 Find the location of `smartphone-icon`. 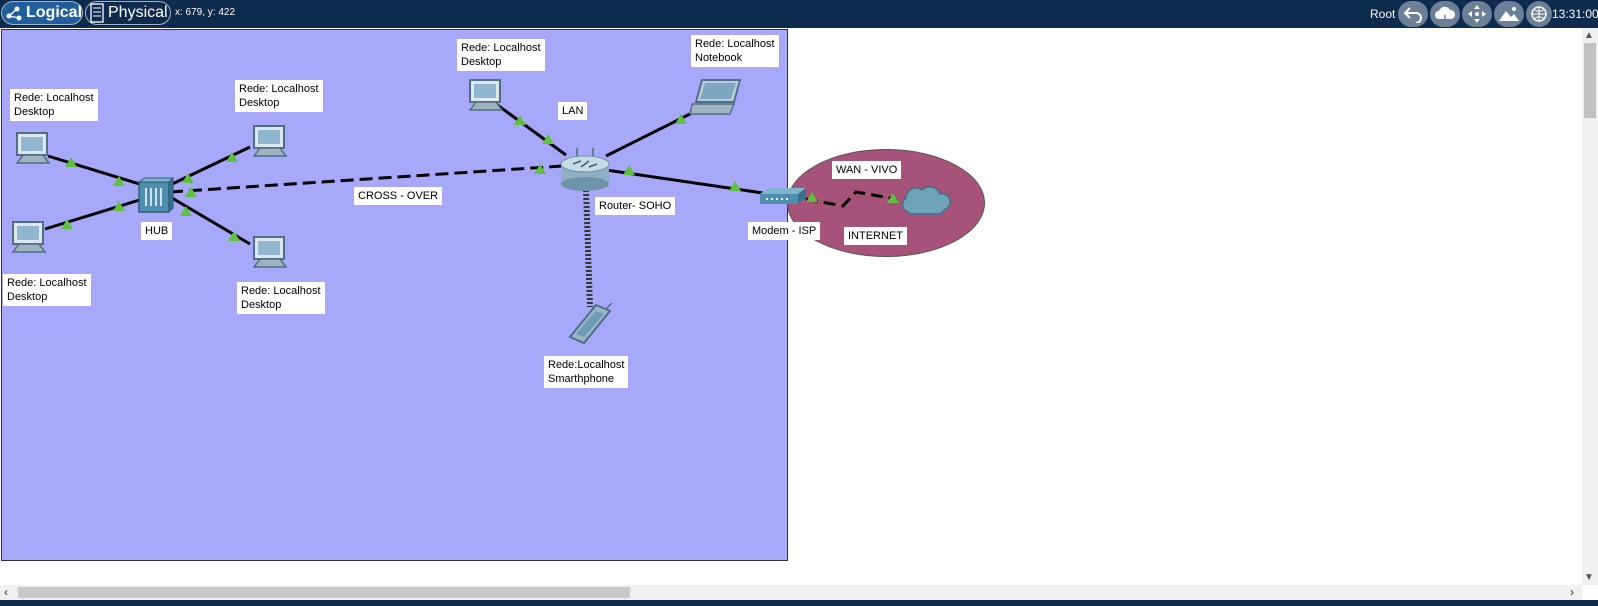

smartphone-icon is located at coordinates (590, 323).